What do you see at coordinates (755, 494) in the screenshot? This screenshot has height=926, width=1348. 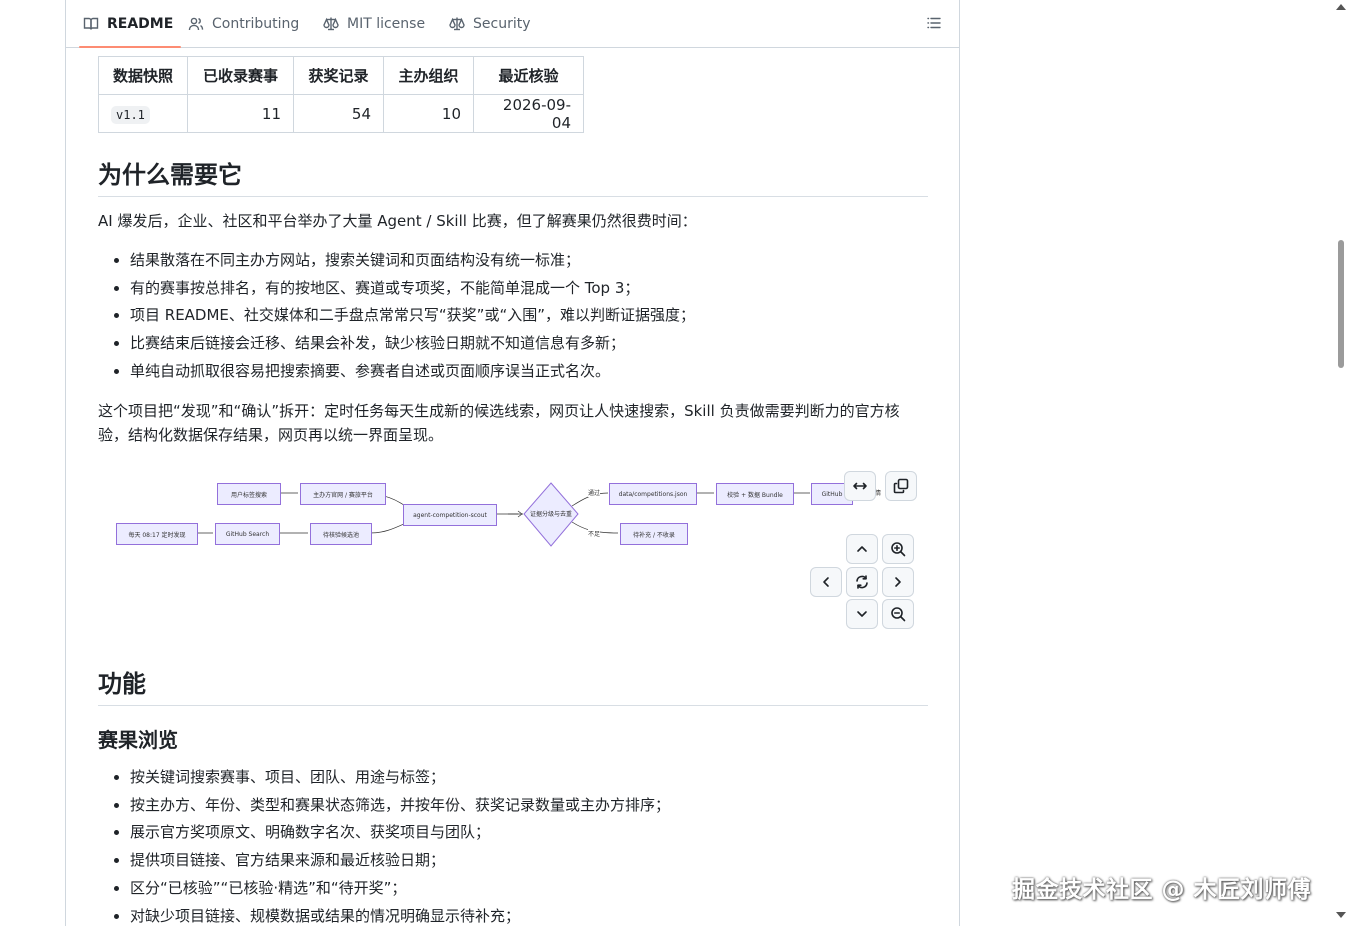 I see `diagram-node: 校验 + 数据 Bundle` at bounding box center [755, 494].